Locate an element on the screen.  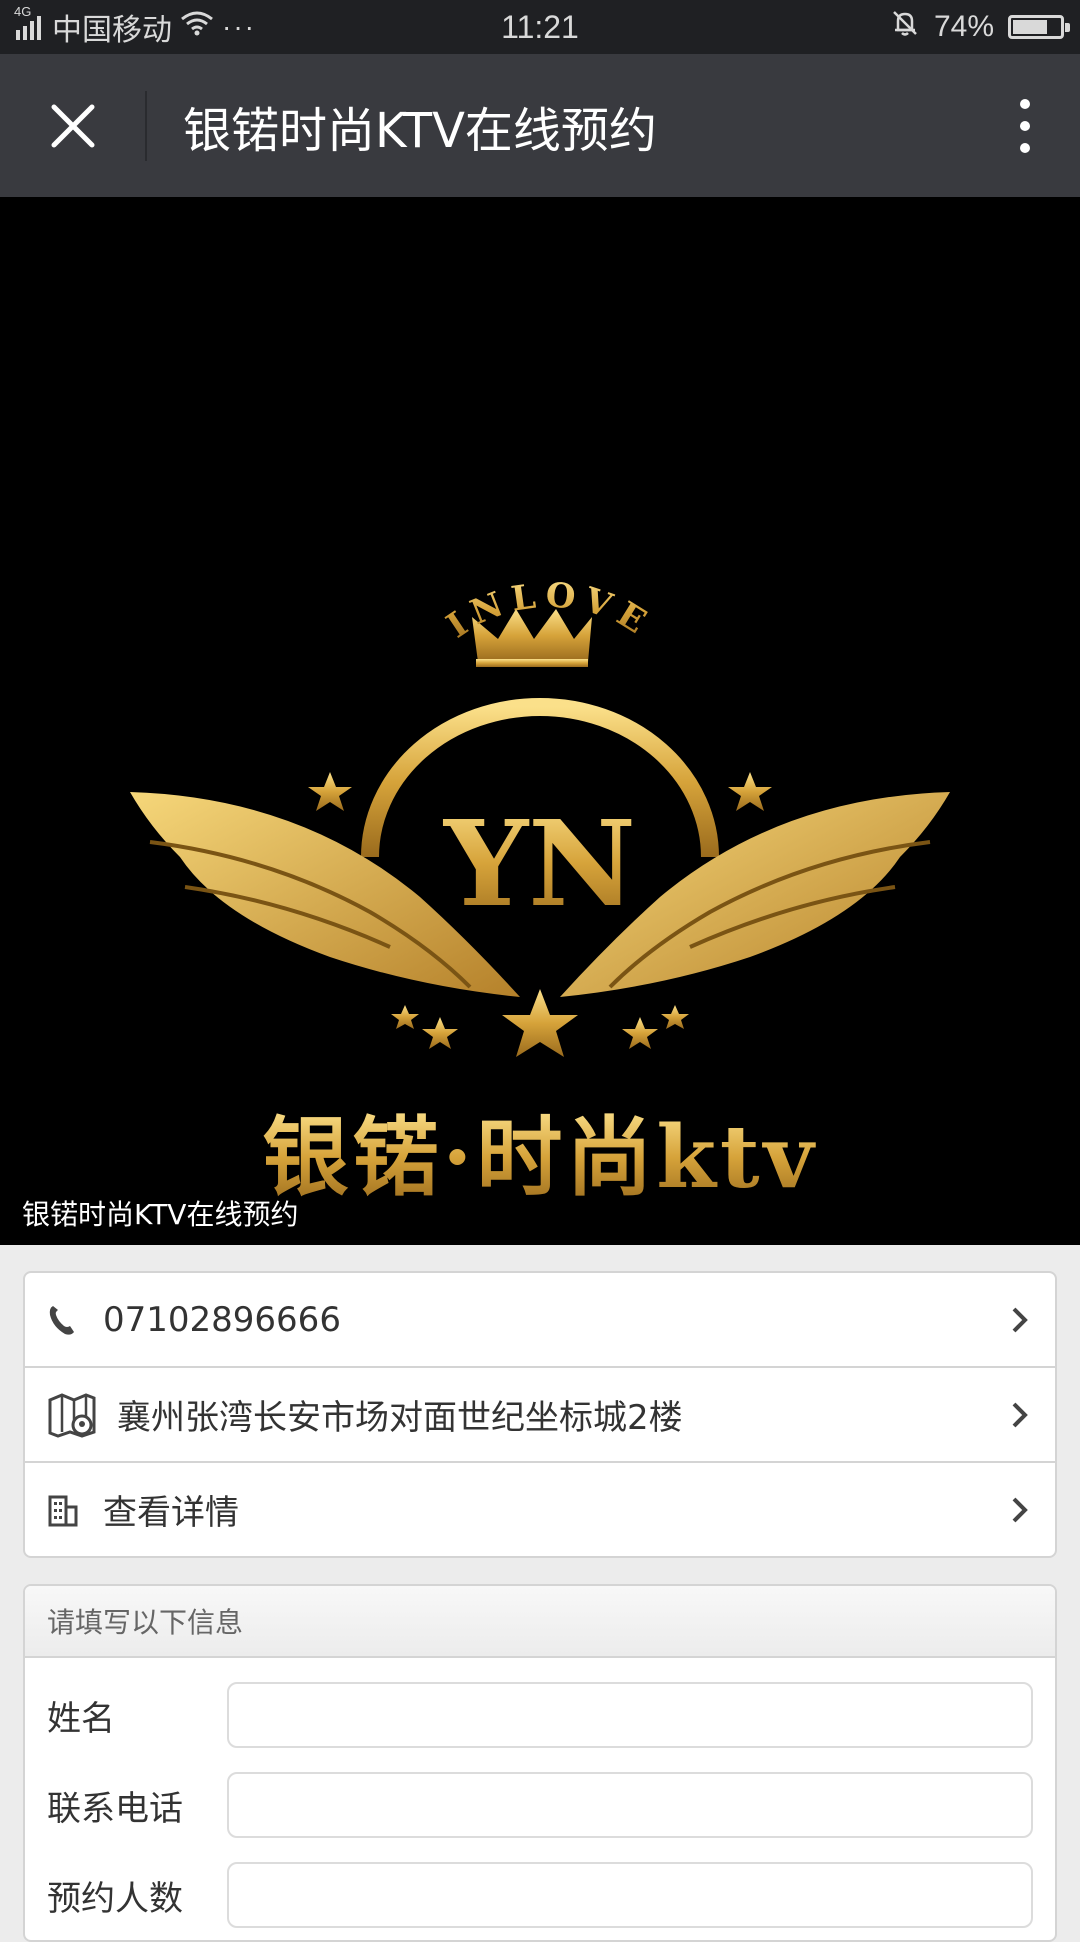
banner-caption: 银锘时尚KTV在线预约 is located at coordinates (160, 1214).